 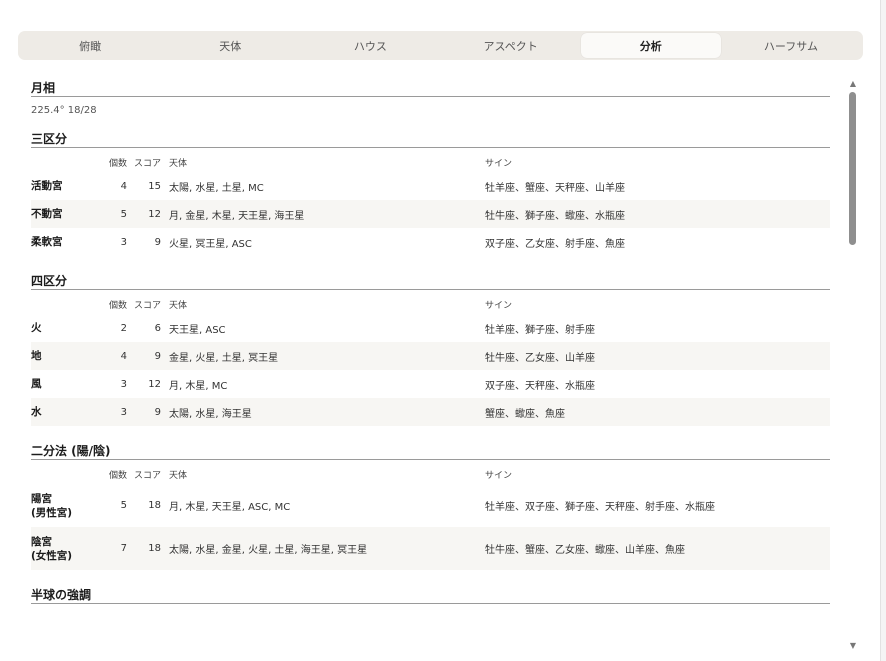 What do you see at coordinates (853, 83) in the screenshot?
I see `triangle-up-icon: ▲` at bounding box center [853, 83].